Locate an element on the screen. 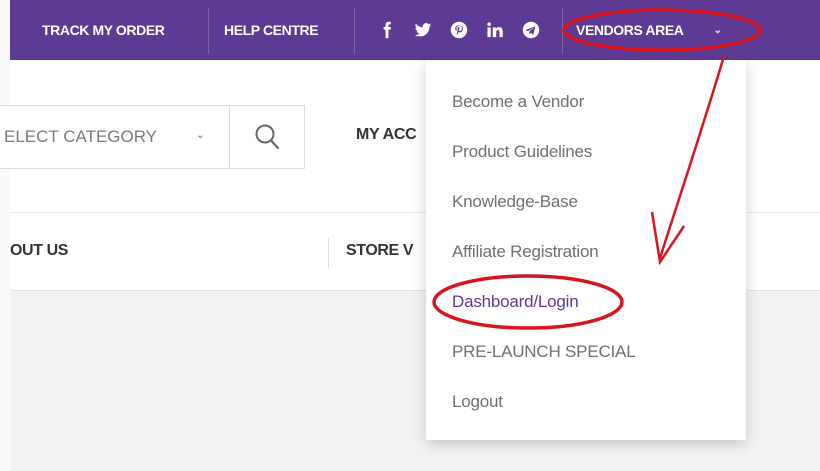  search-button is located at coordinates (267, 137).